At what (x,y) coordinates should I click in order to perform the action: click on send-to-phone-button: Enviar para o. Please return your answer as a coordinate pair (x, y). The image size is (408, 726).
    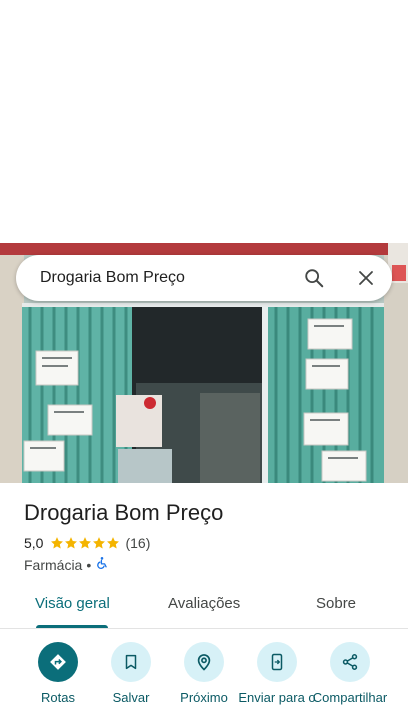
    Looking at the image, I should click on (277, 672).